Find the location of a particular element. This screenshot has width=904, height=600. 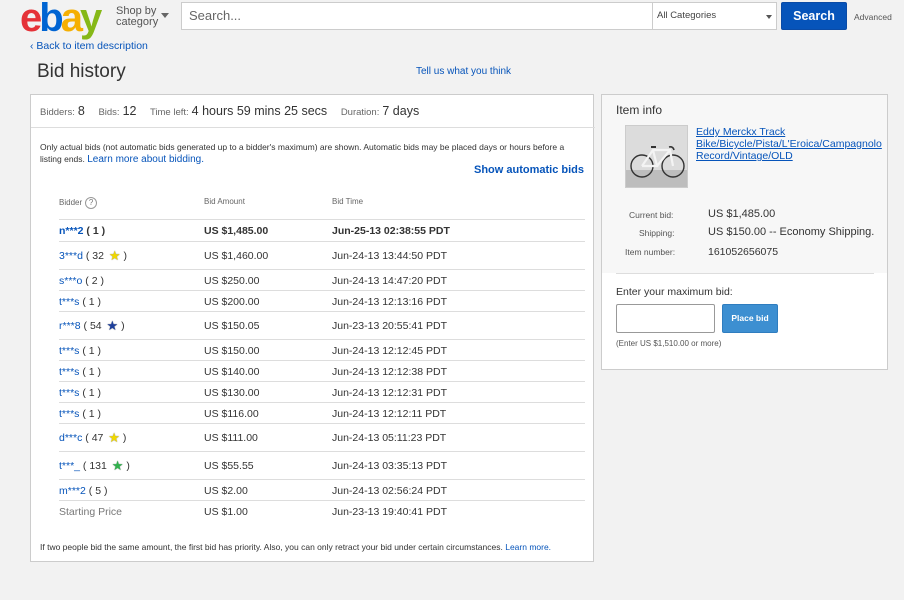

bidder-link: m***2 ( 5 ) is located at coordinates (83, 491).